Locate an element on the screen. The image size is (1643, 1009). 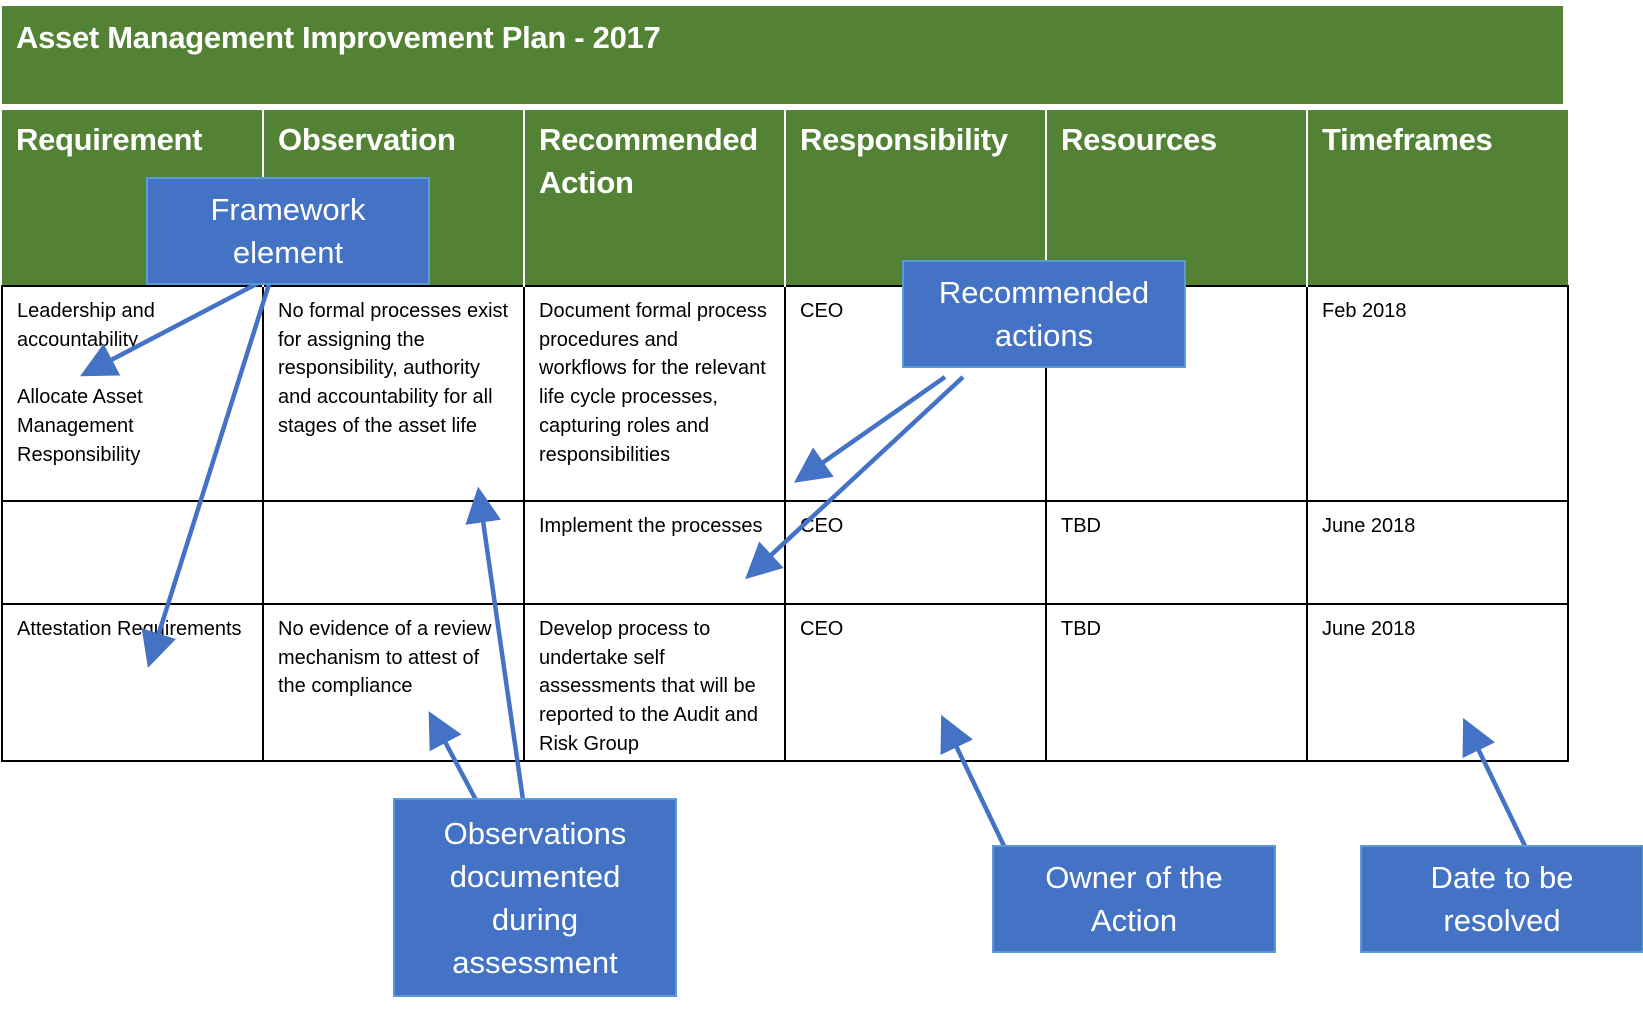
header-timeframes: Timeframes is located at coordinates (1437, 198).